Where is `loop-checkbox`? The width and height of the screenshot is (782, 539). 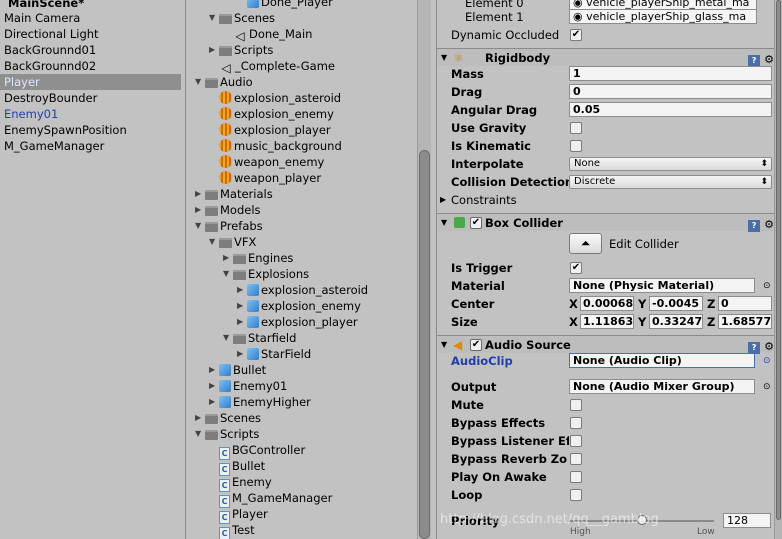 loop-checkbox is located at coordinates (576, 495).